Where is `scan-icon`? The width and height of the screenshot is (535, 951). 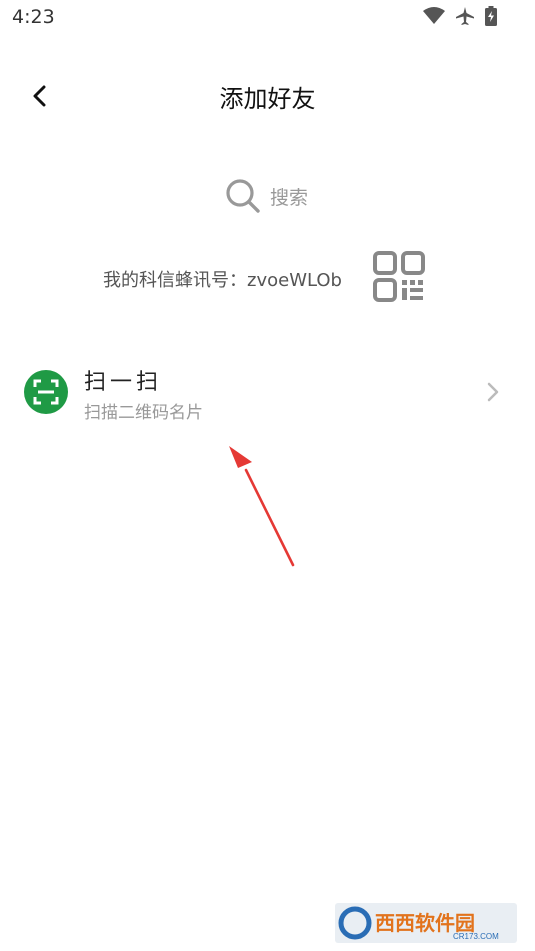
scan-icon is located at coordinates (46, 392).